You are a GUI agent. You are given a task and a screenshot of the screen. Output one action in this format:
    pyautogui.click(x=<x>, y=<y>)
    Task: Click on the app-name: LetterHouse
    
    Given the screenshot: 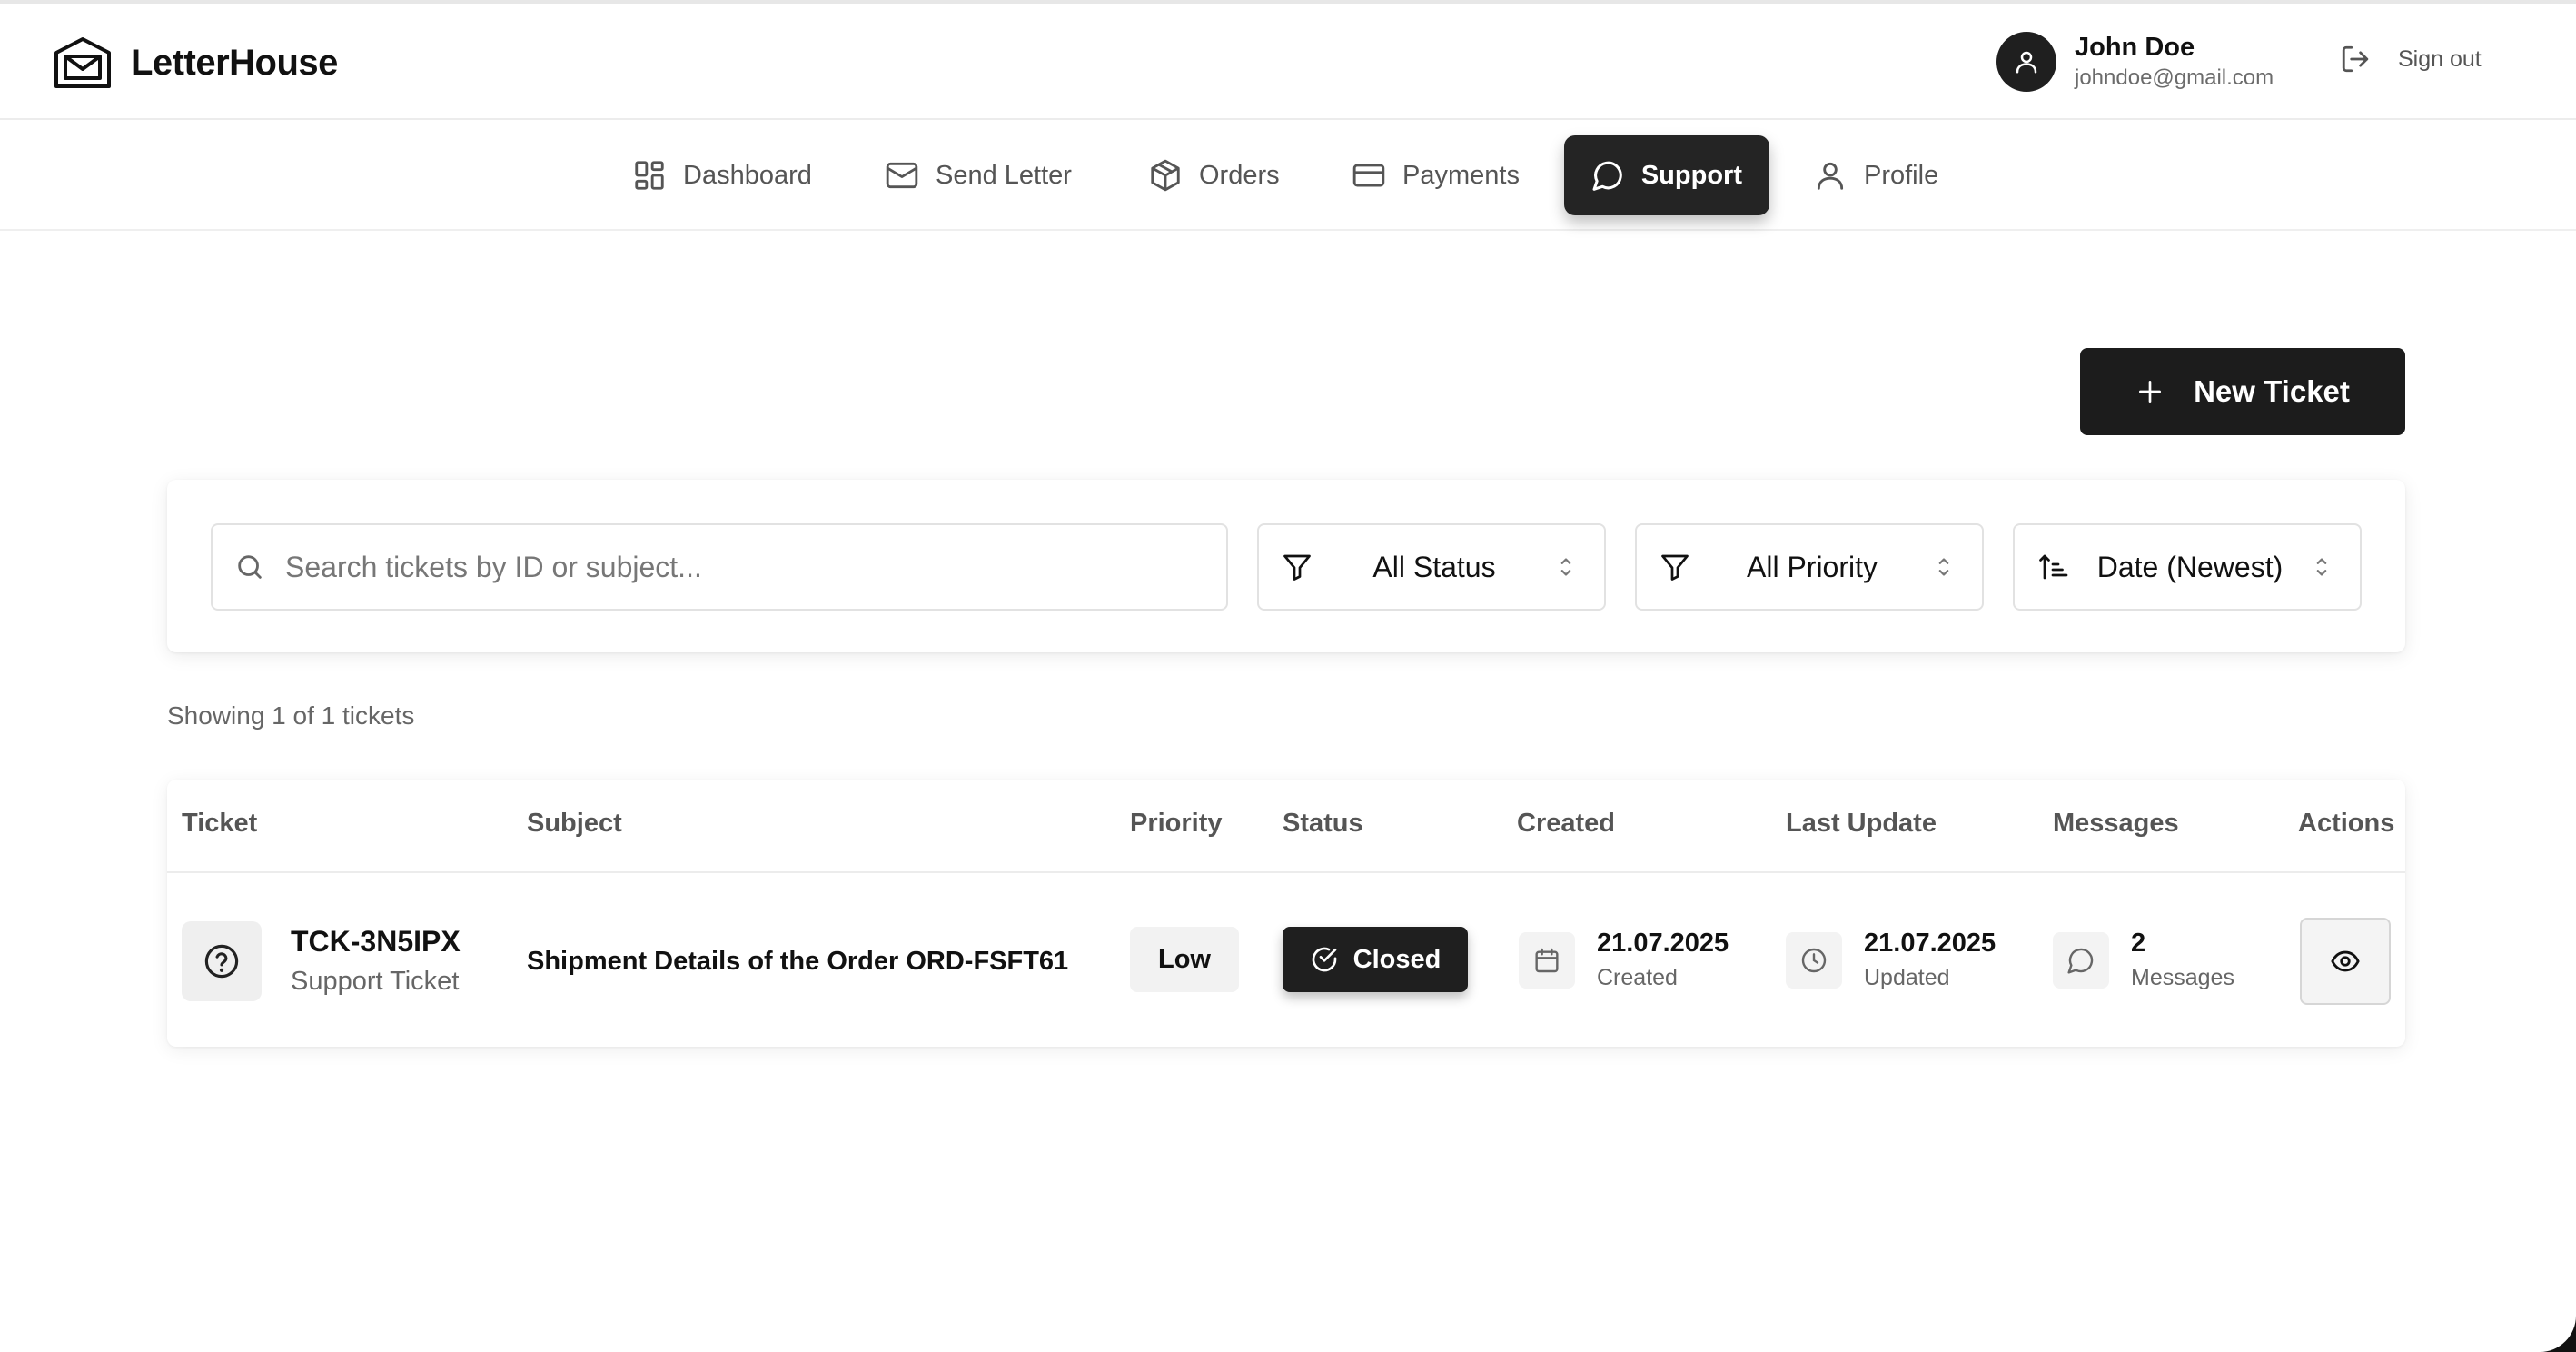 What is the action you would take?
    pyautogui.click(x=234, y=62)
    